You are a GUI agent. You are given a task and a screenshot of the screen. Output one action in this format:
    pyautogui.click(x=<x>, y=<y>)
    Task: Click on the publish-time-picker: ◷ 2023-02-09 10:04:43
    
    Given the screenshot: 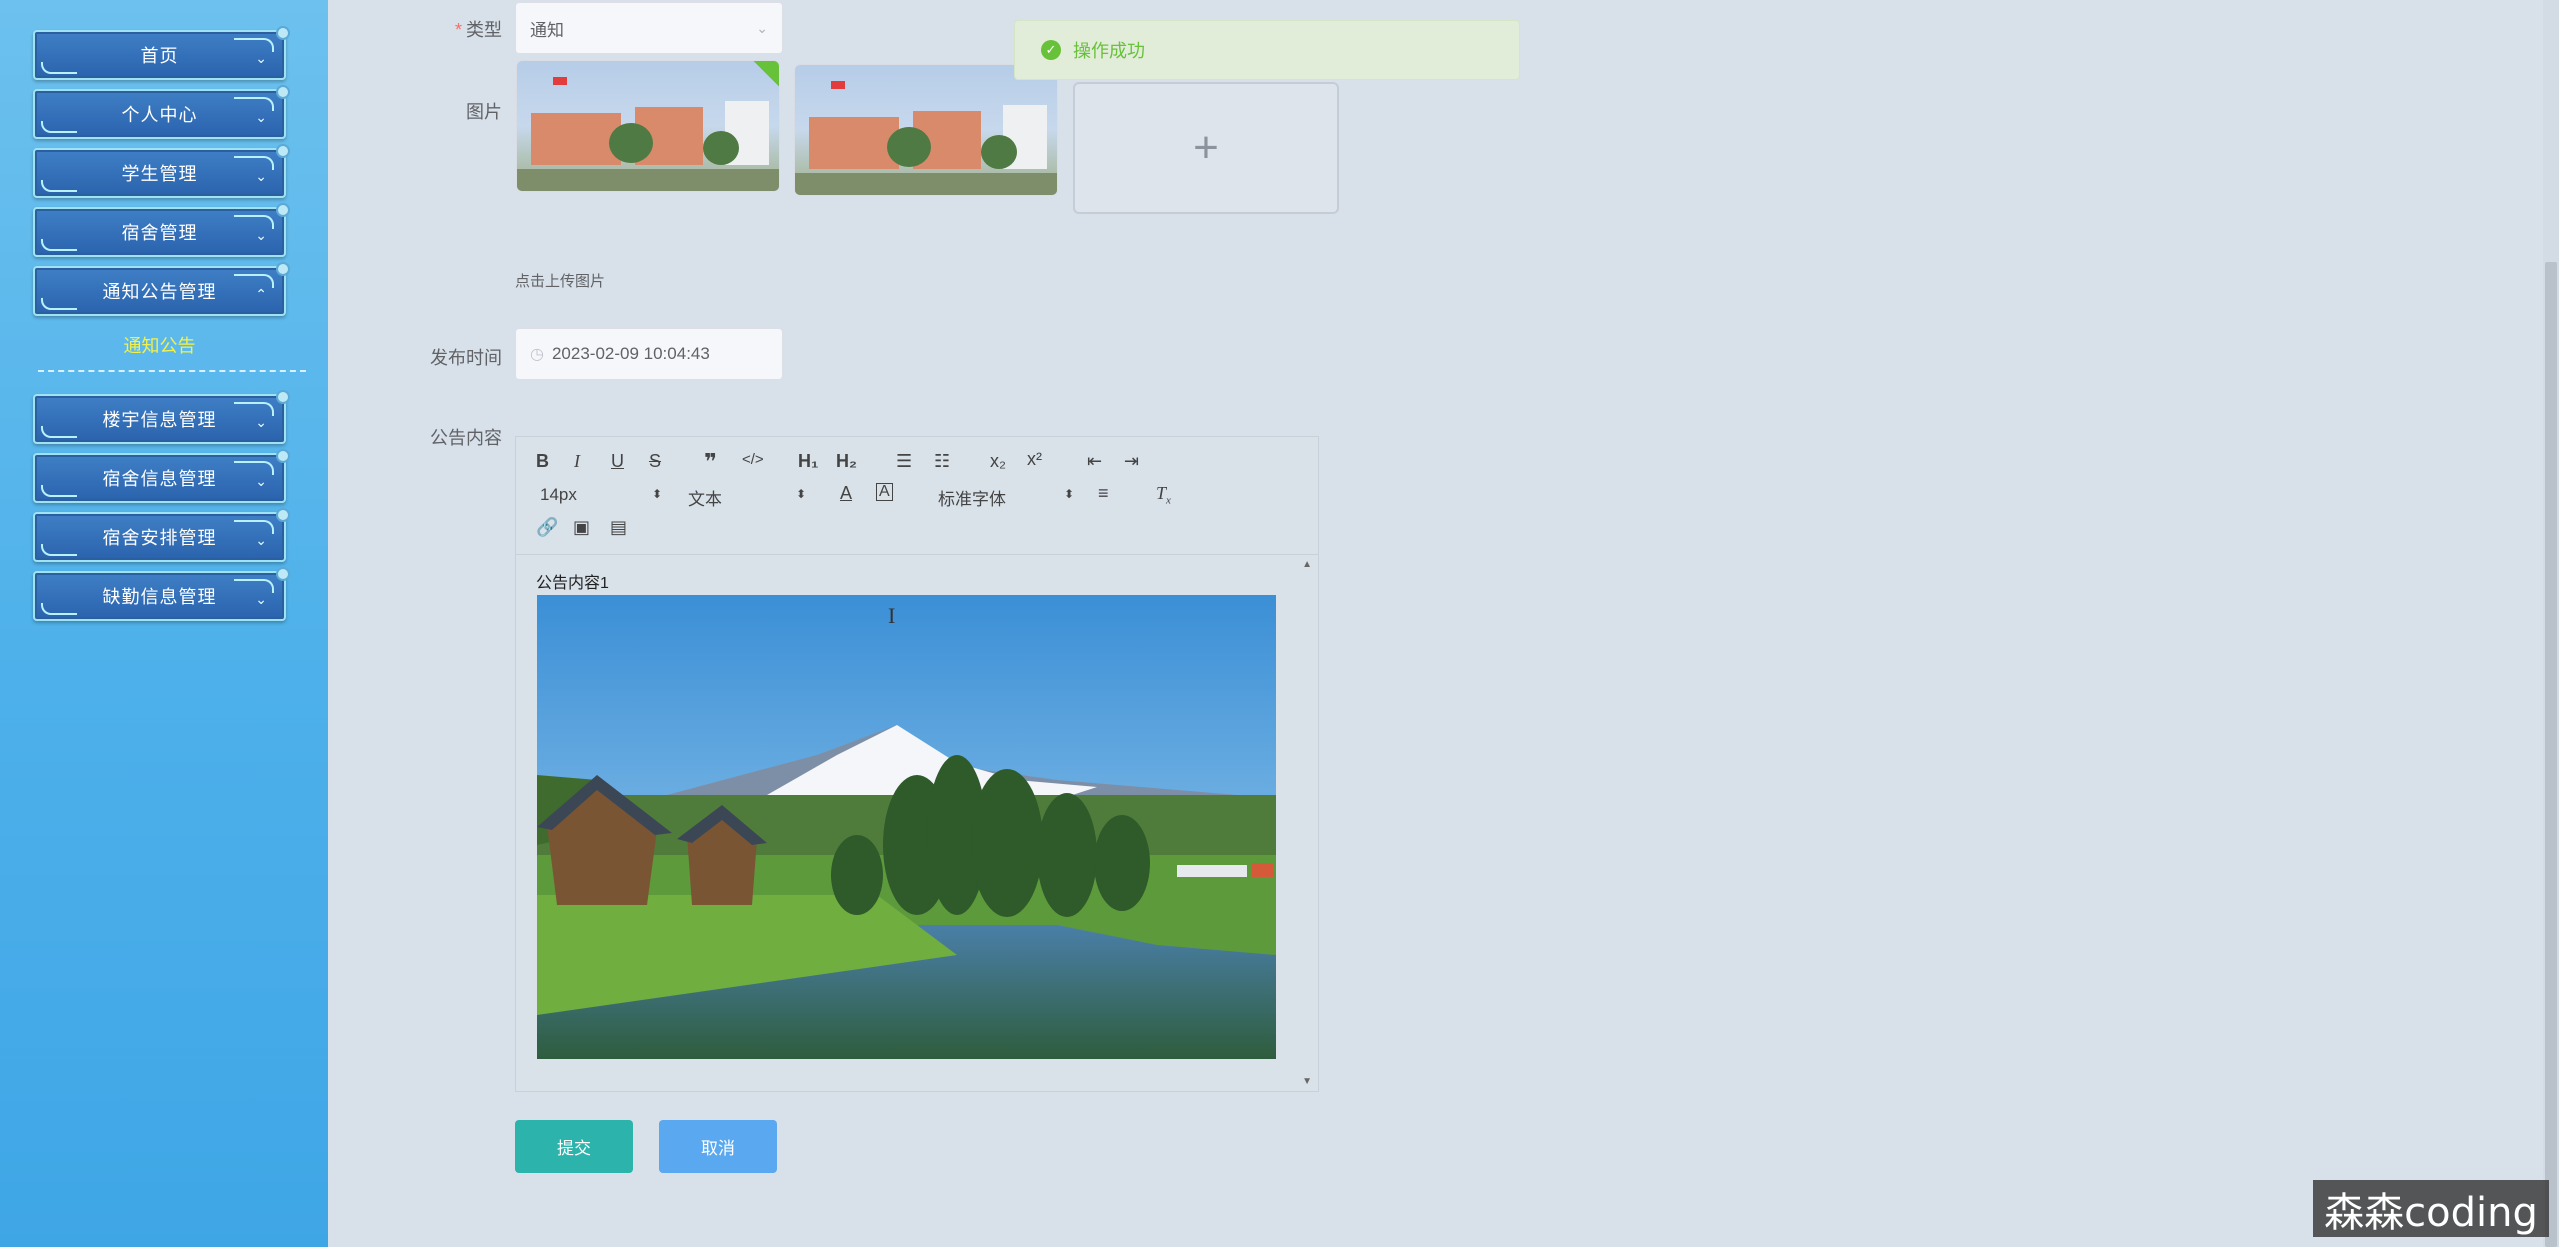 What is the action you would take?
    pyautogui.click(x=649, y=354)
    